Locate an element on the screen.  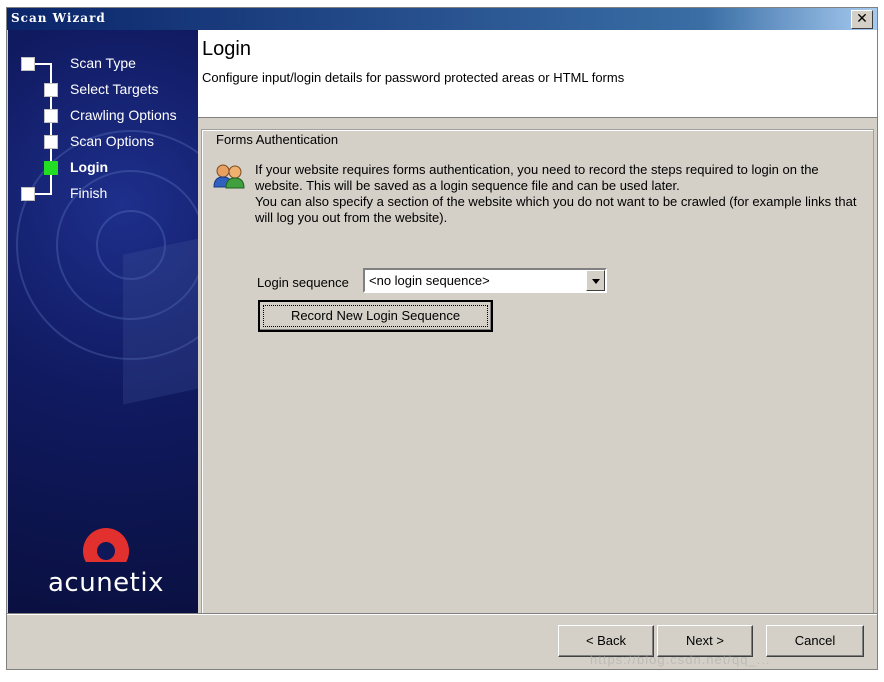
wizard-step-finish: Finish is located at coordinates (103, 194).